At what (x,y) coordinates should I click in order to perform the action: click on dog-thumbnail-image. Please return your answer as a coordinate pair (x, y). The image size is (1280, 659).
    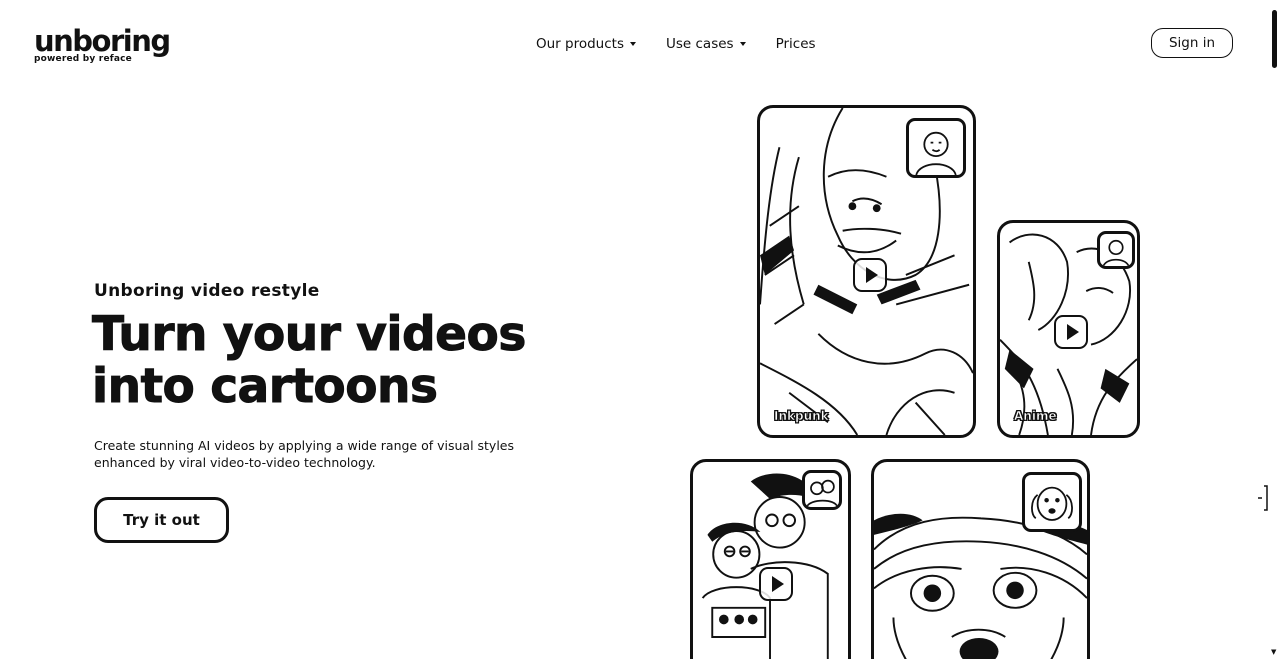
    Looking at the image, I should click on (1052, 503).